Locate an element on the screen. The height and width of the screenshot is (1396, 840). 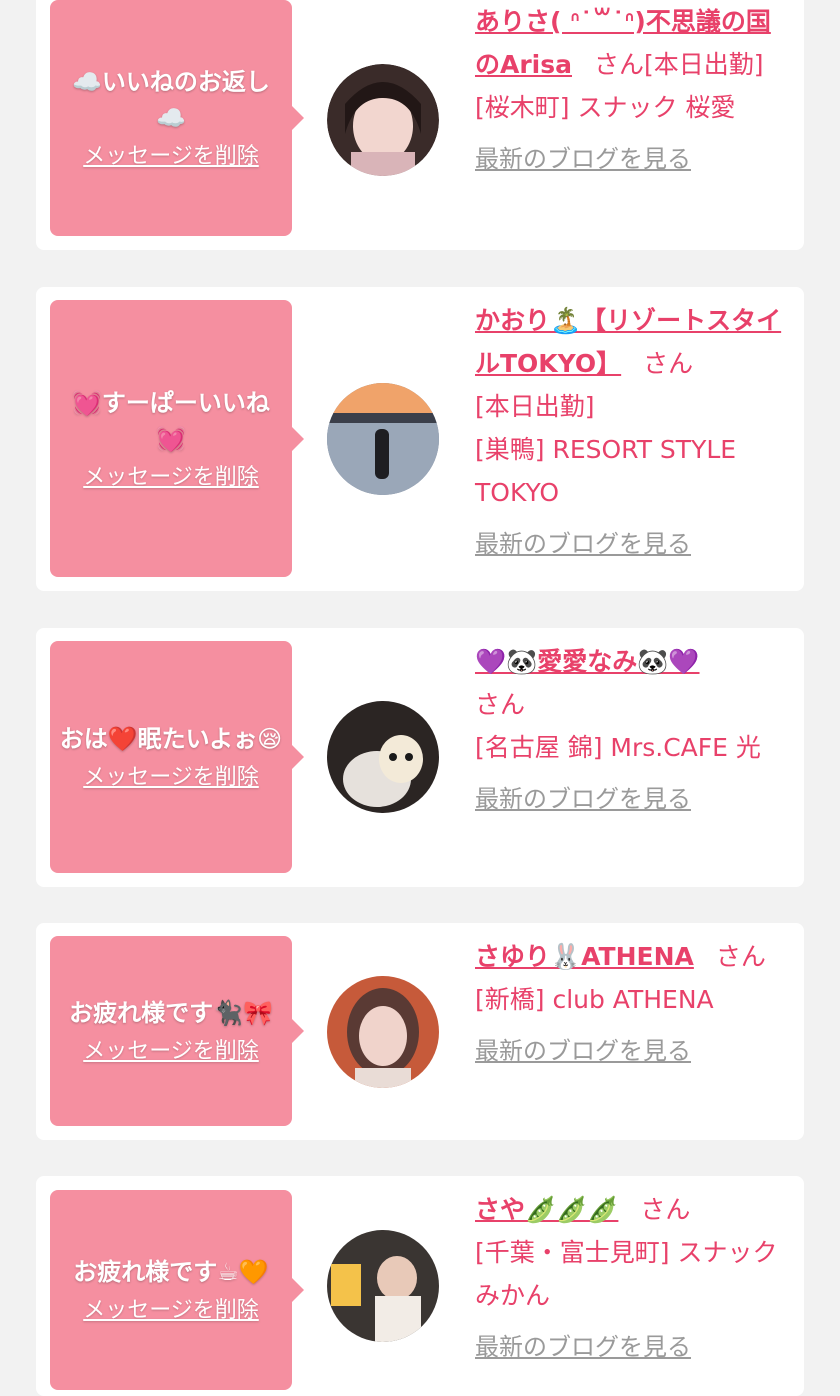
user-name-link: さや🫛🫛🫛 is located at coordinates (546, 1209).